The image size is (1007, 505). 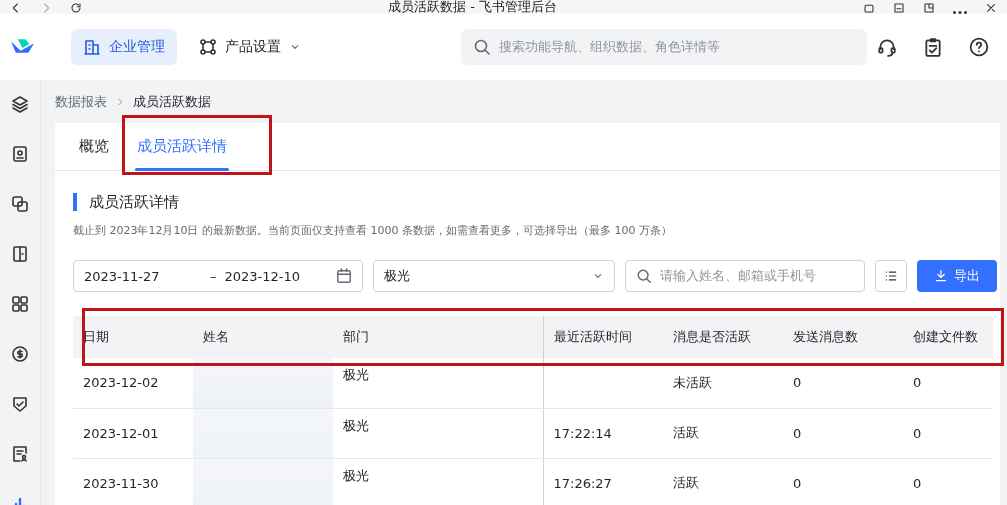 I want to click on close-icon, so click(x=991, y=8).